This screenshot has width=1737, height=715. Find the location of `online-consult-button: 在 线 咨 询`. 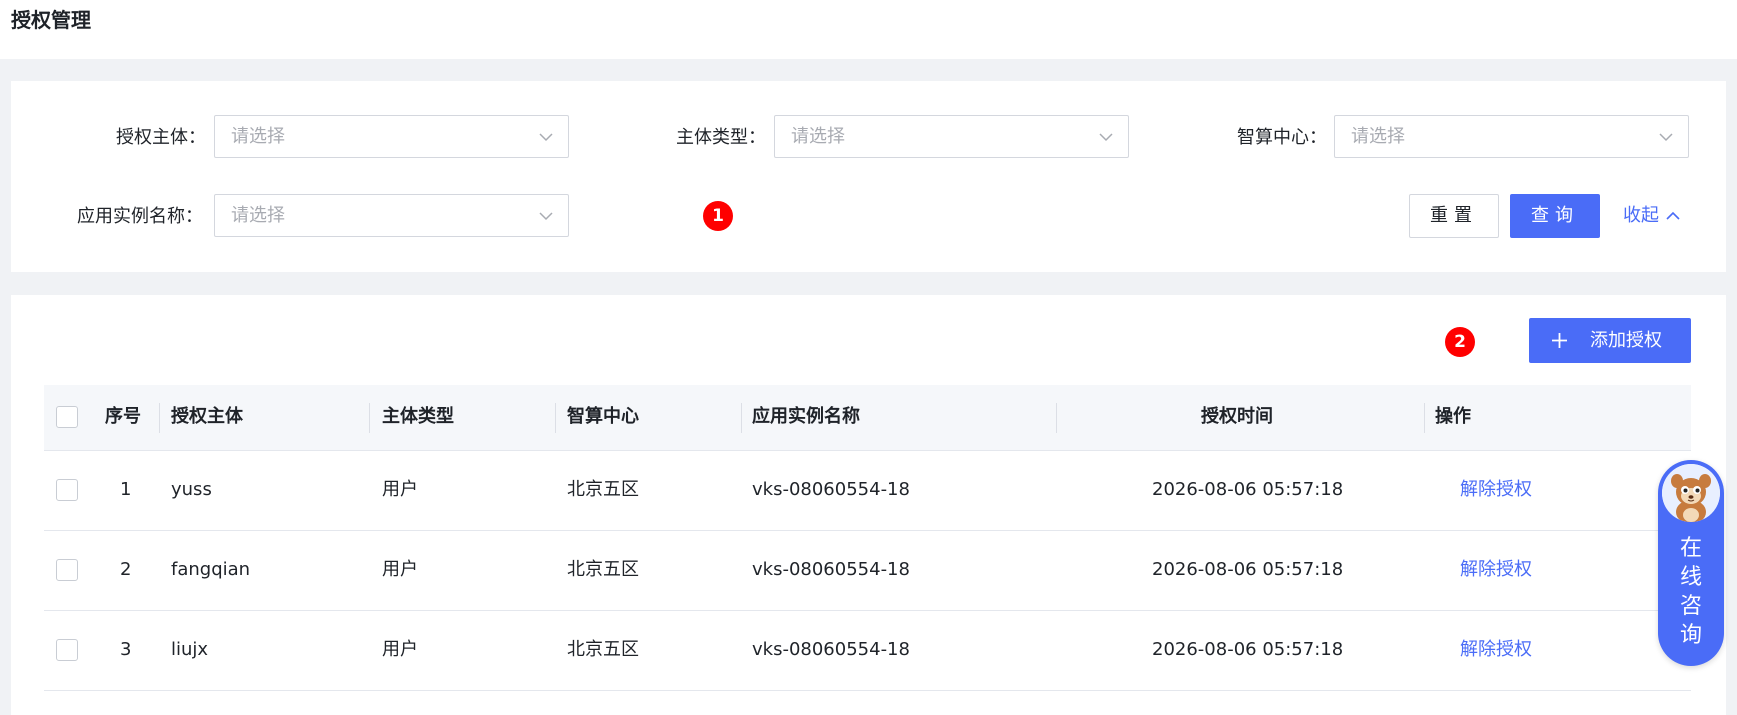

online-consult-button: 在 线 咨 询 is located at coordinates (1691, 563).